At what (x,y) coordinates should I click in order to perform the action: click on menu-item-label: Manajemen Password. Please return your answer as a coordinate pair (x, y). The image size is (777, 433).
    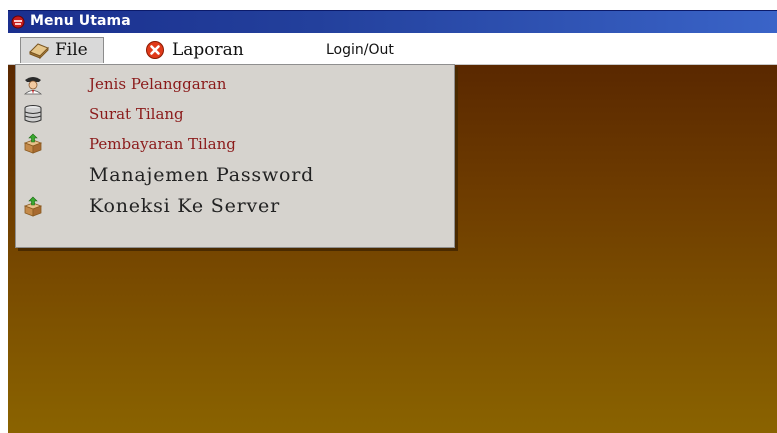
    Looking at the image, I should click on (202, 175).